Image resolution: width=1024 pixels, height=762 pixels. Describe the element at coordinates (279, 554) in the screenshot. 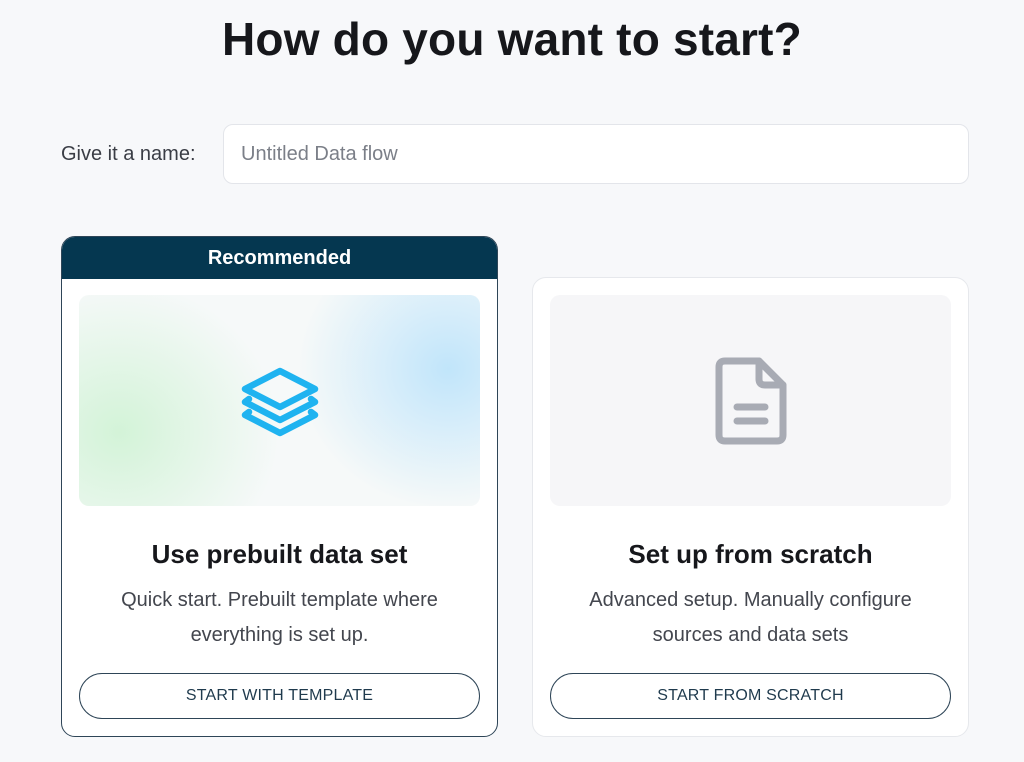

I see `prebuilt-title: Use prebuilt data set` at that location.